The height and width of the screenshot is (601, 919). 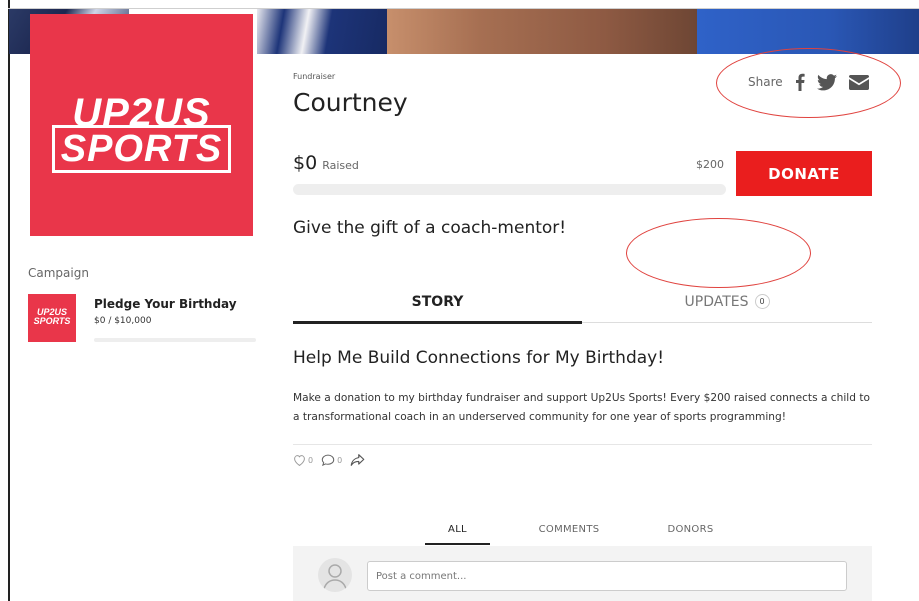 I want to click on share-story-button, so click(x=357, y=460).